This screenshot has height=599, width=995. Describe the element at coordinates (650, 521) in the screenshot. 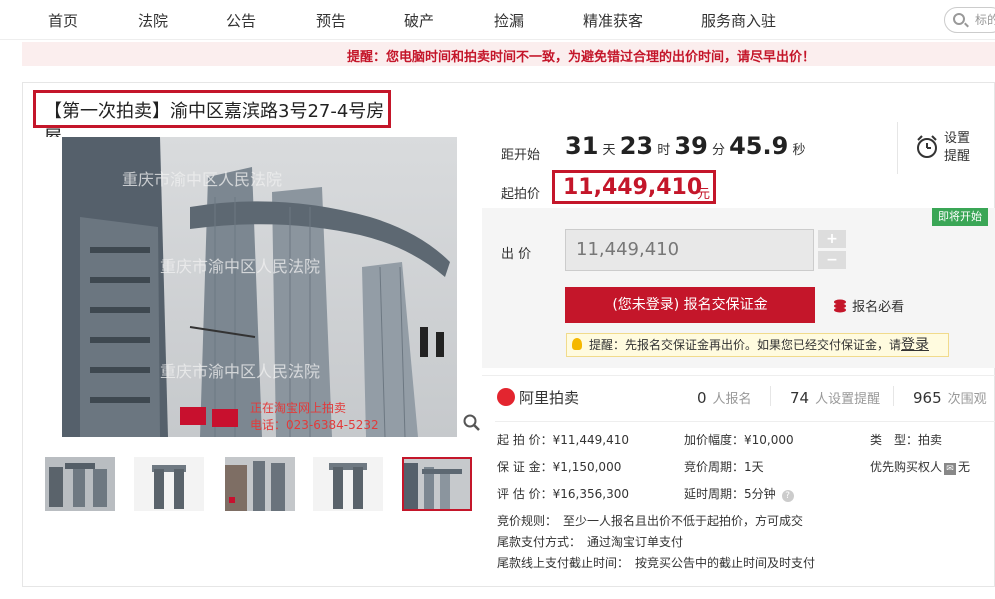

I see `detail-rule: 竞价规则： 至少一人报名且出价不低于起拍价，方可成交` at that location.